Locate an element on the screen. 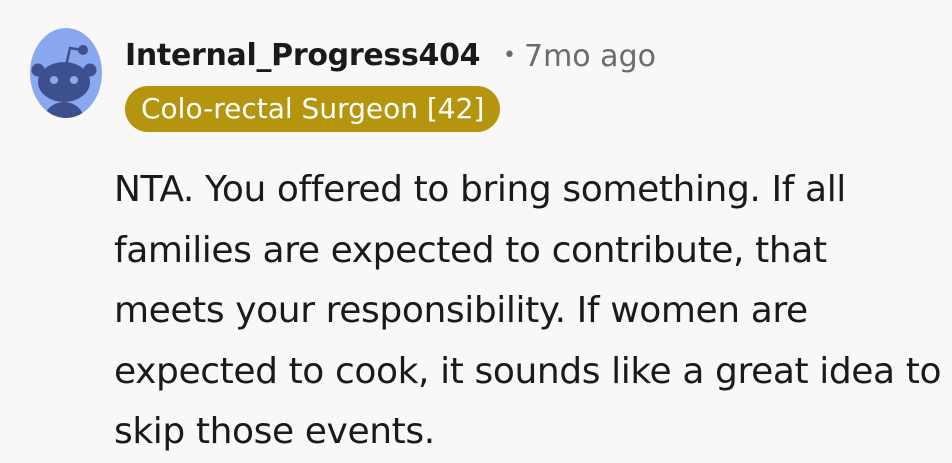 The height and width of the screenshot is (463, 952). comment-meta: • 7mo ago is located at coordinates (579, 56).